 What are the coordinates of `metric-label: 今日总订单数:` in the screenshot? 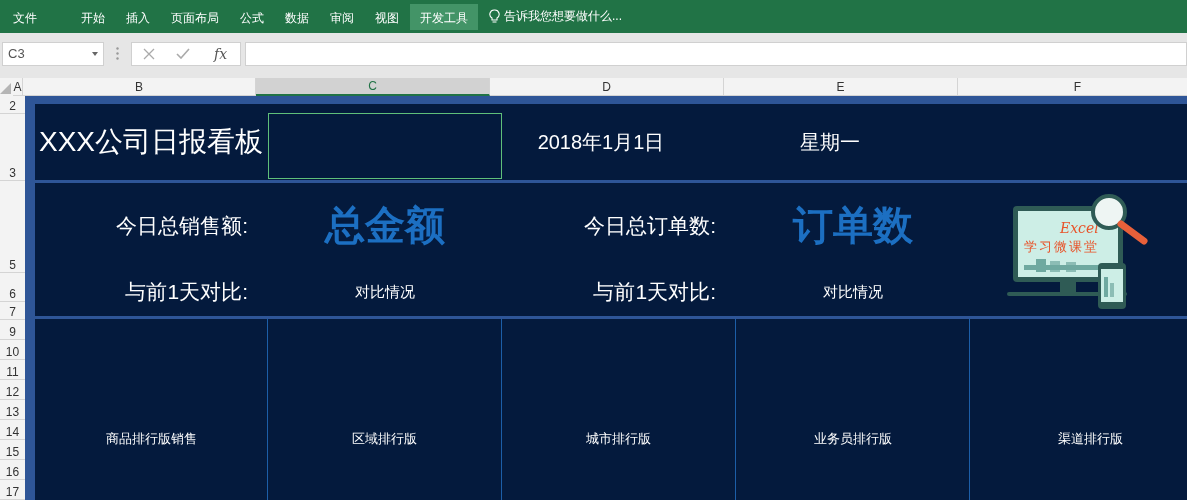 It's located at (650, 225).